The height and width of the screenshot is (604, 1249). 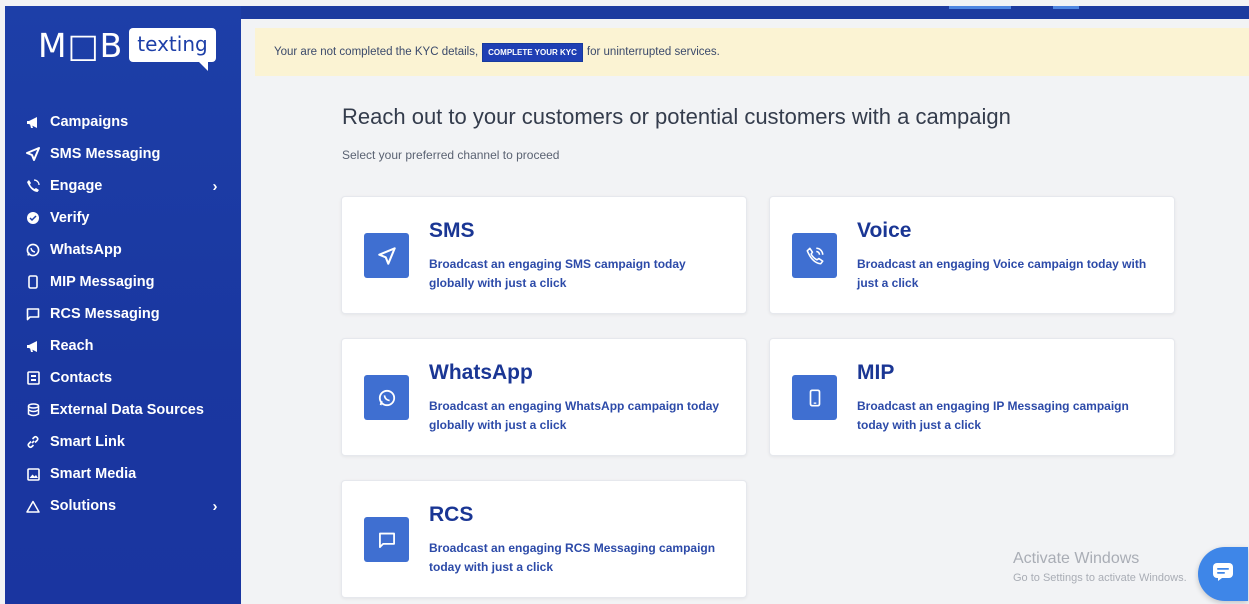 I want to click on top-header-bar, so click(x=745, y=12).